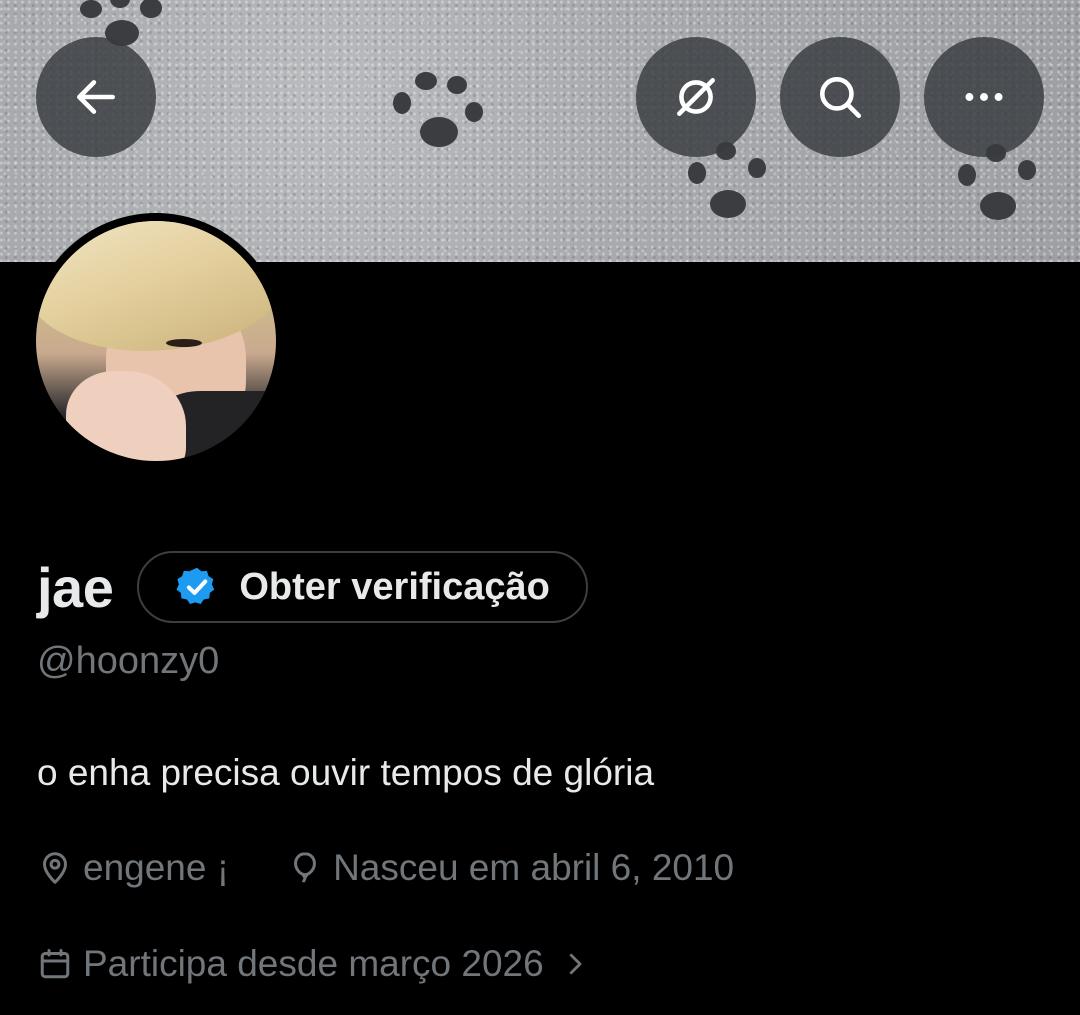  I want to click on display-name: jae, so click(75, 587).